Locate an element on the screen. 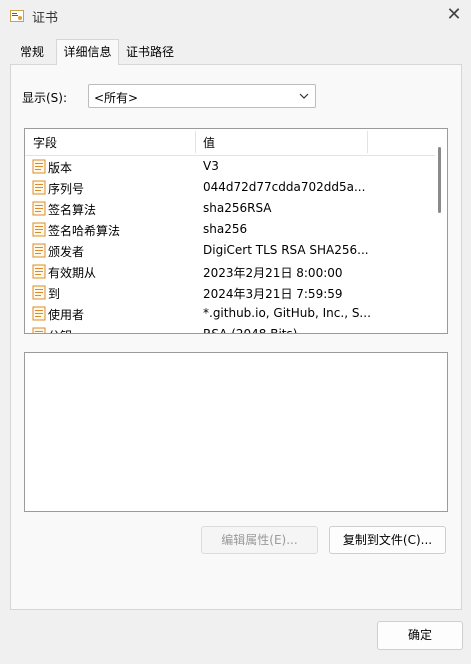  table-row: 有效期从 2023年2月21日 8:00:00 is located at coordinates (230, 271).